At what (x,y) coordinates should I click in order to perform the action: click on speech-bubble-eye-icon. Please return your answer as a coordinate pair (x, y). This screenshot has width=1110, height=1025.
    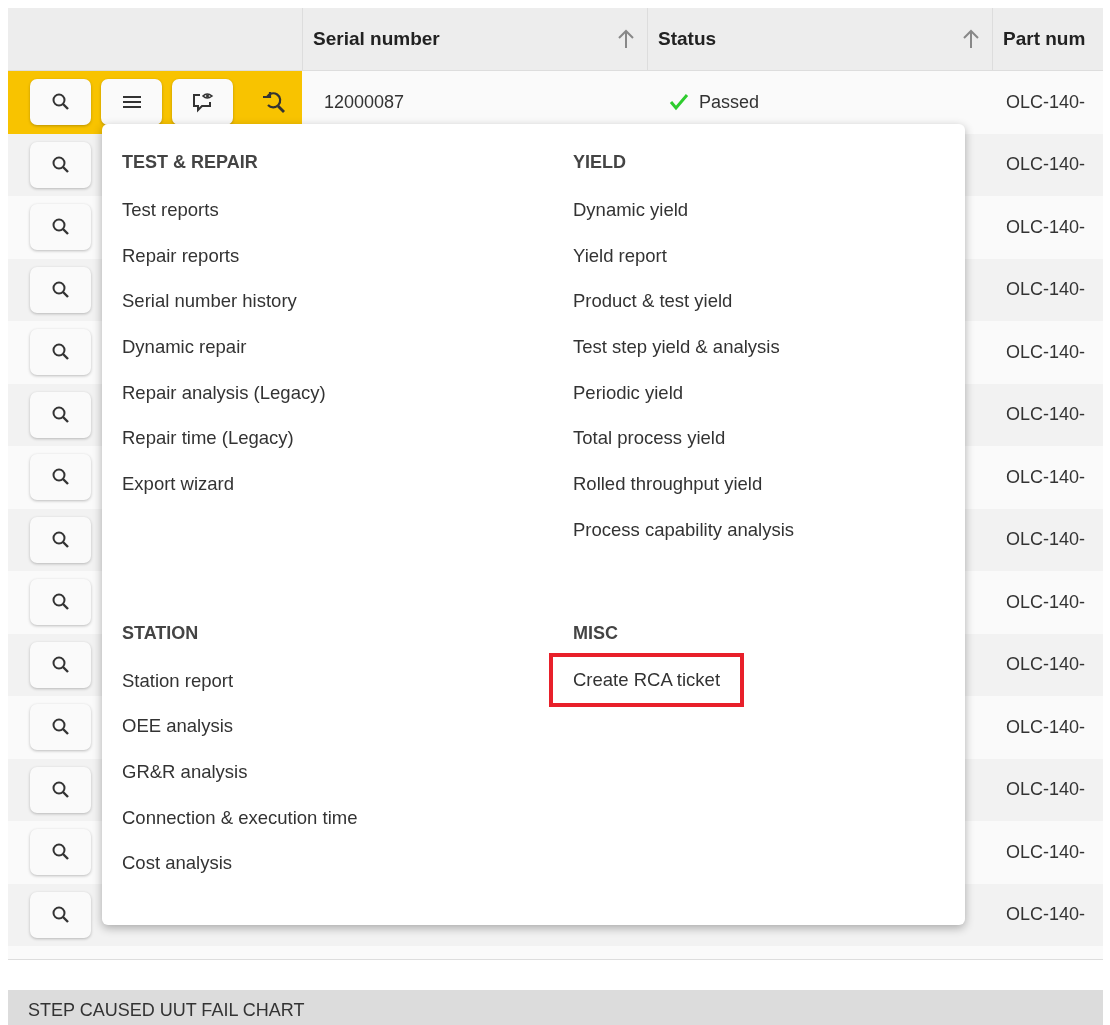
    Looking at the image, I should click on (202, 102).